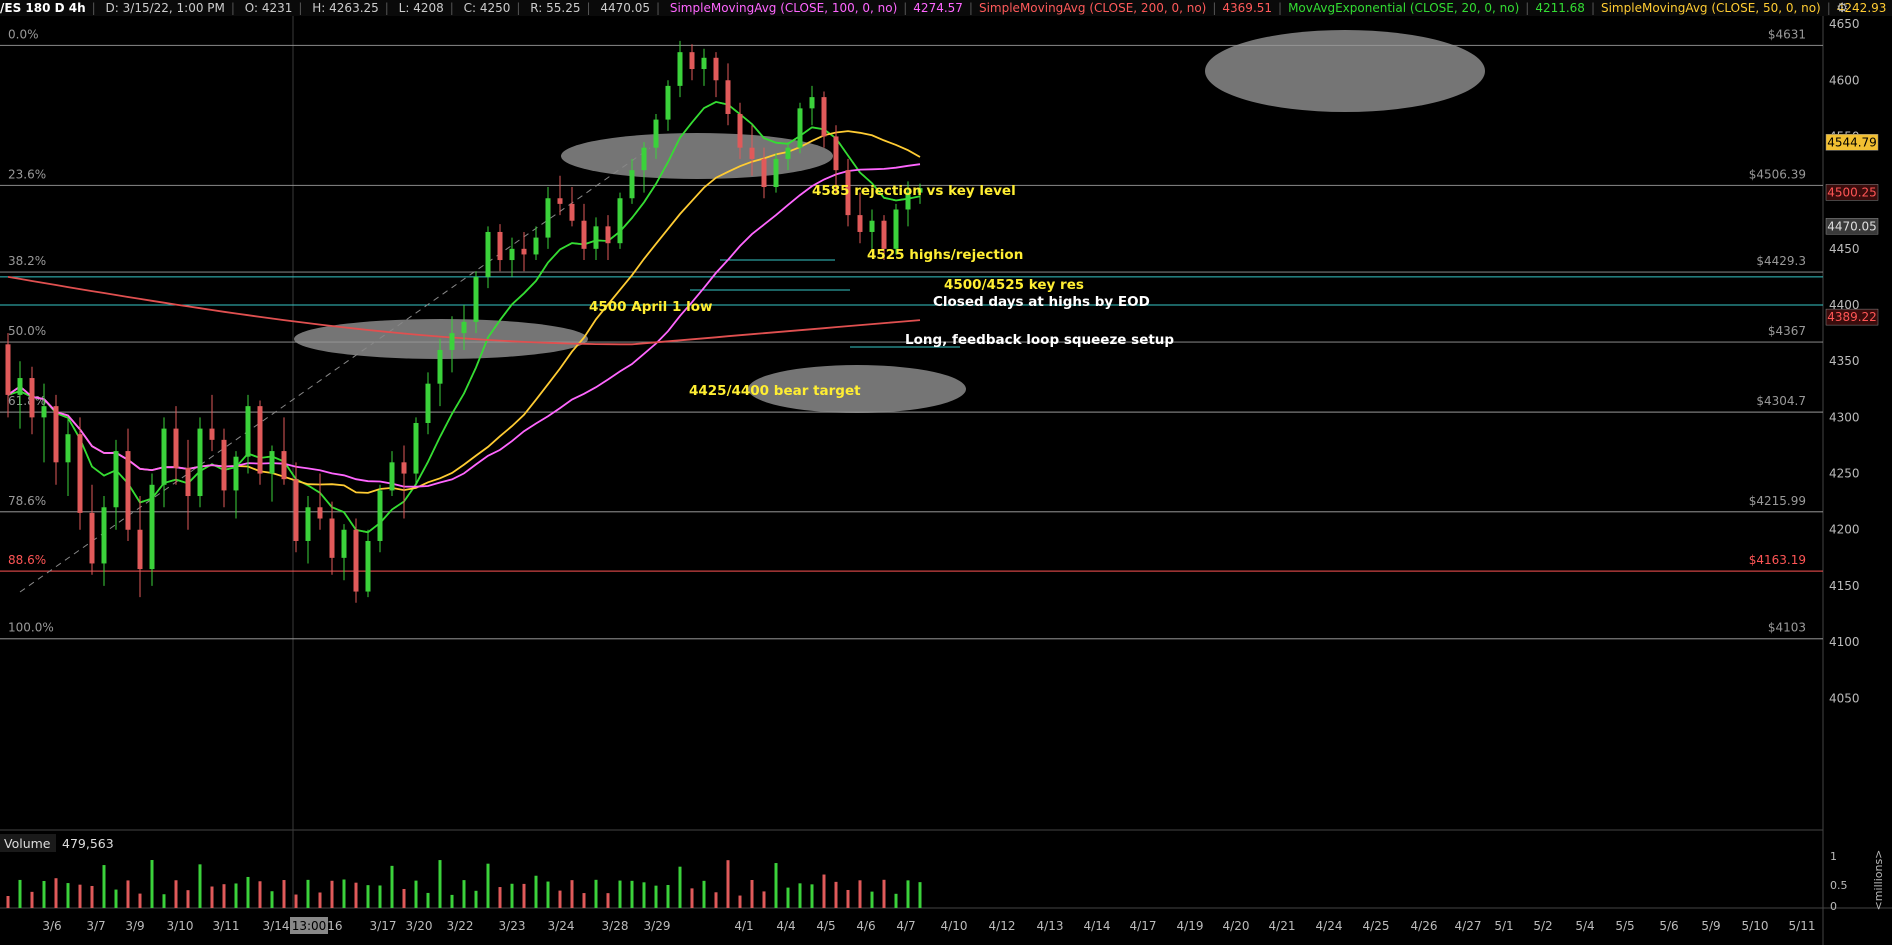 The width and height of the screenshot is (1892, 945). Describe the element at coordinates (657, 926) in the screenshot. I see `x-tick-label: 3/29` at that location.